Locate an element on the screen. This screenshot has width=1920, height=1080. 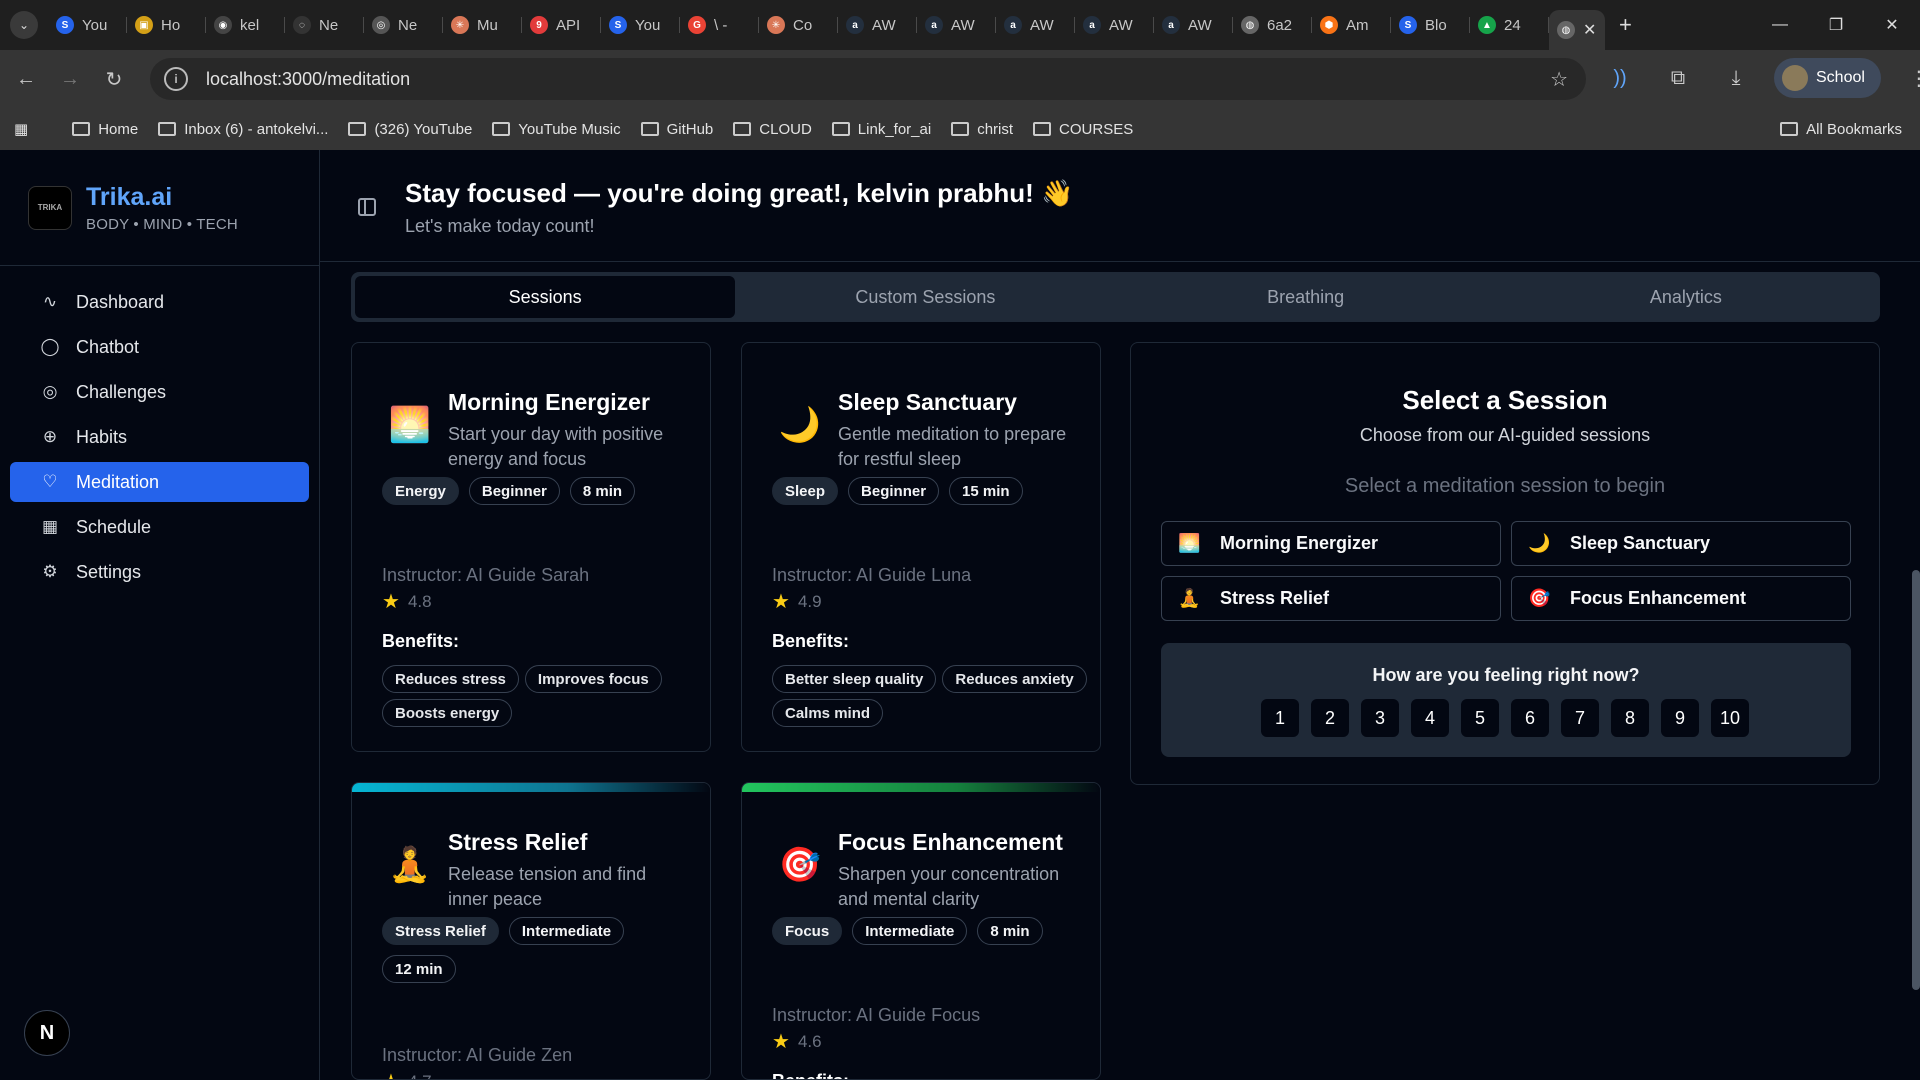
browser-tab: ◍ 6a2 is located at coordinates (1272, 25).